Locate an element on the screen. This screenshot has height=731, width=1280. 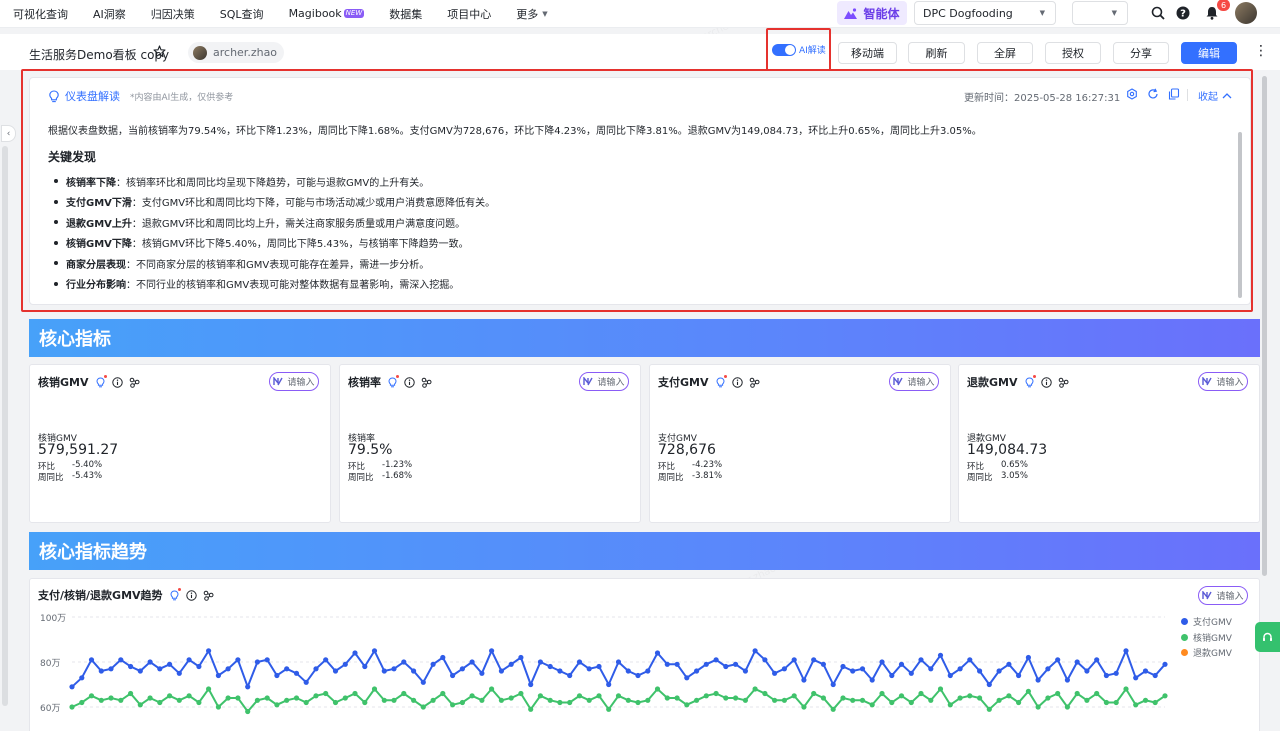
nav-item-sql-query: SQL查询 is located at coordinates (242, 14).